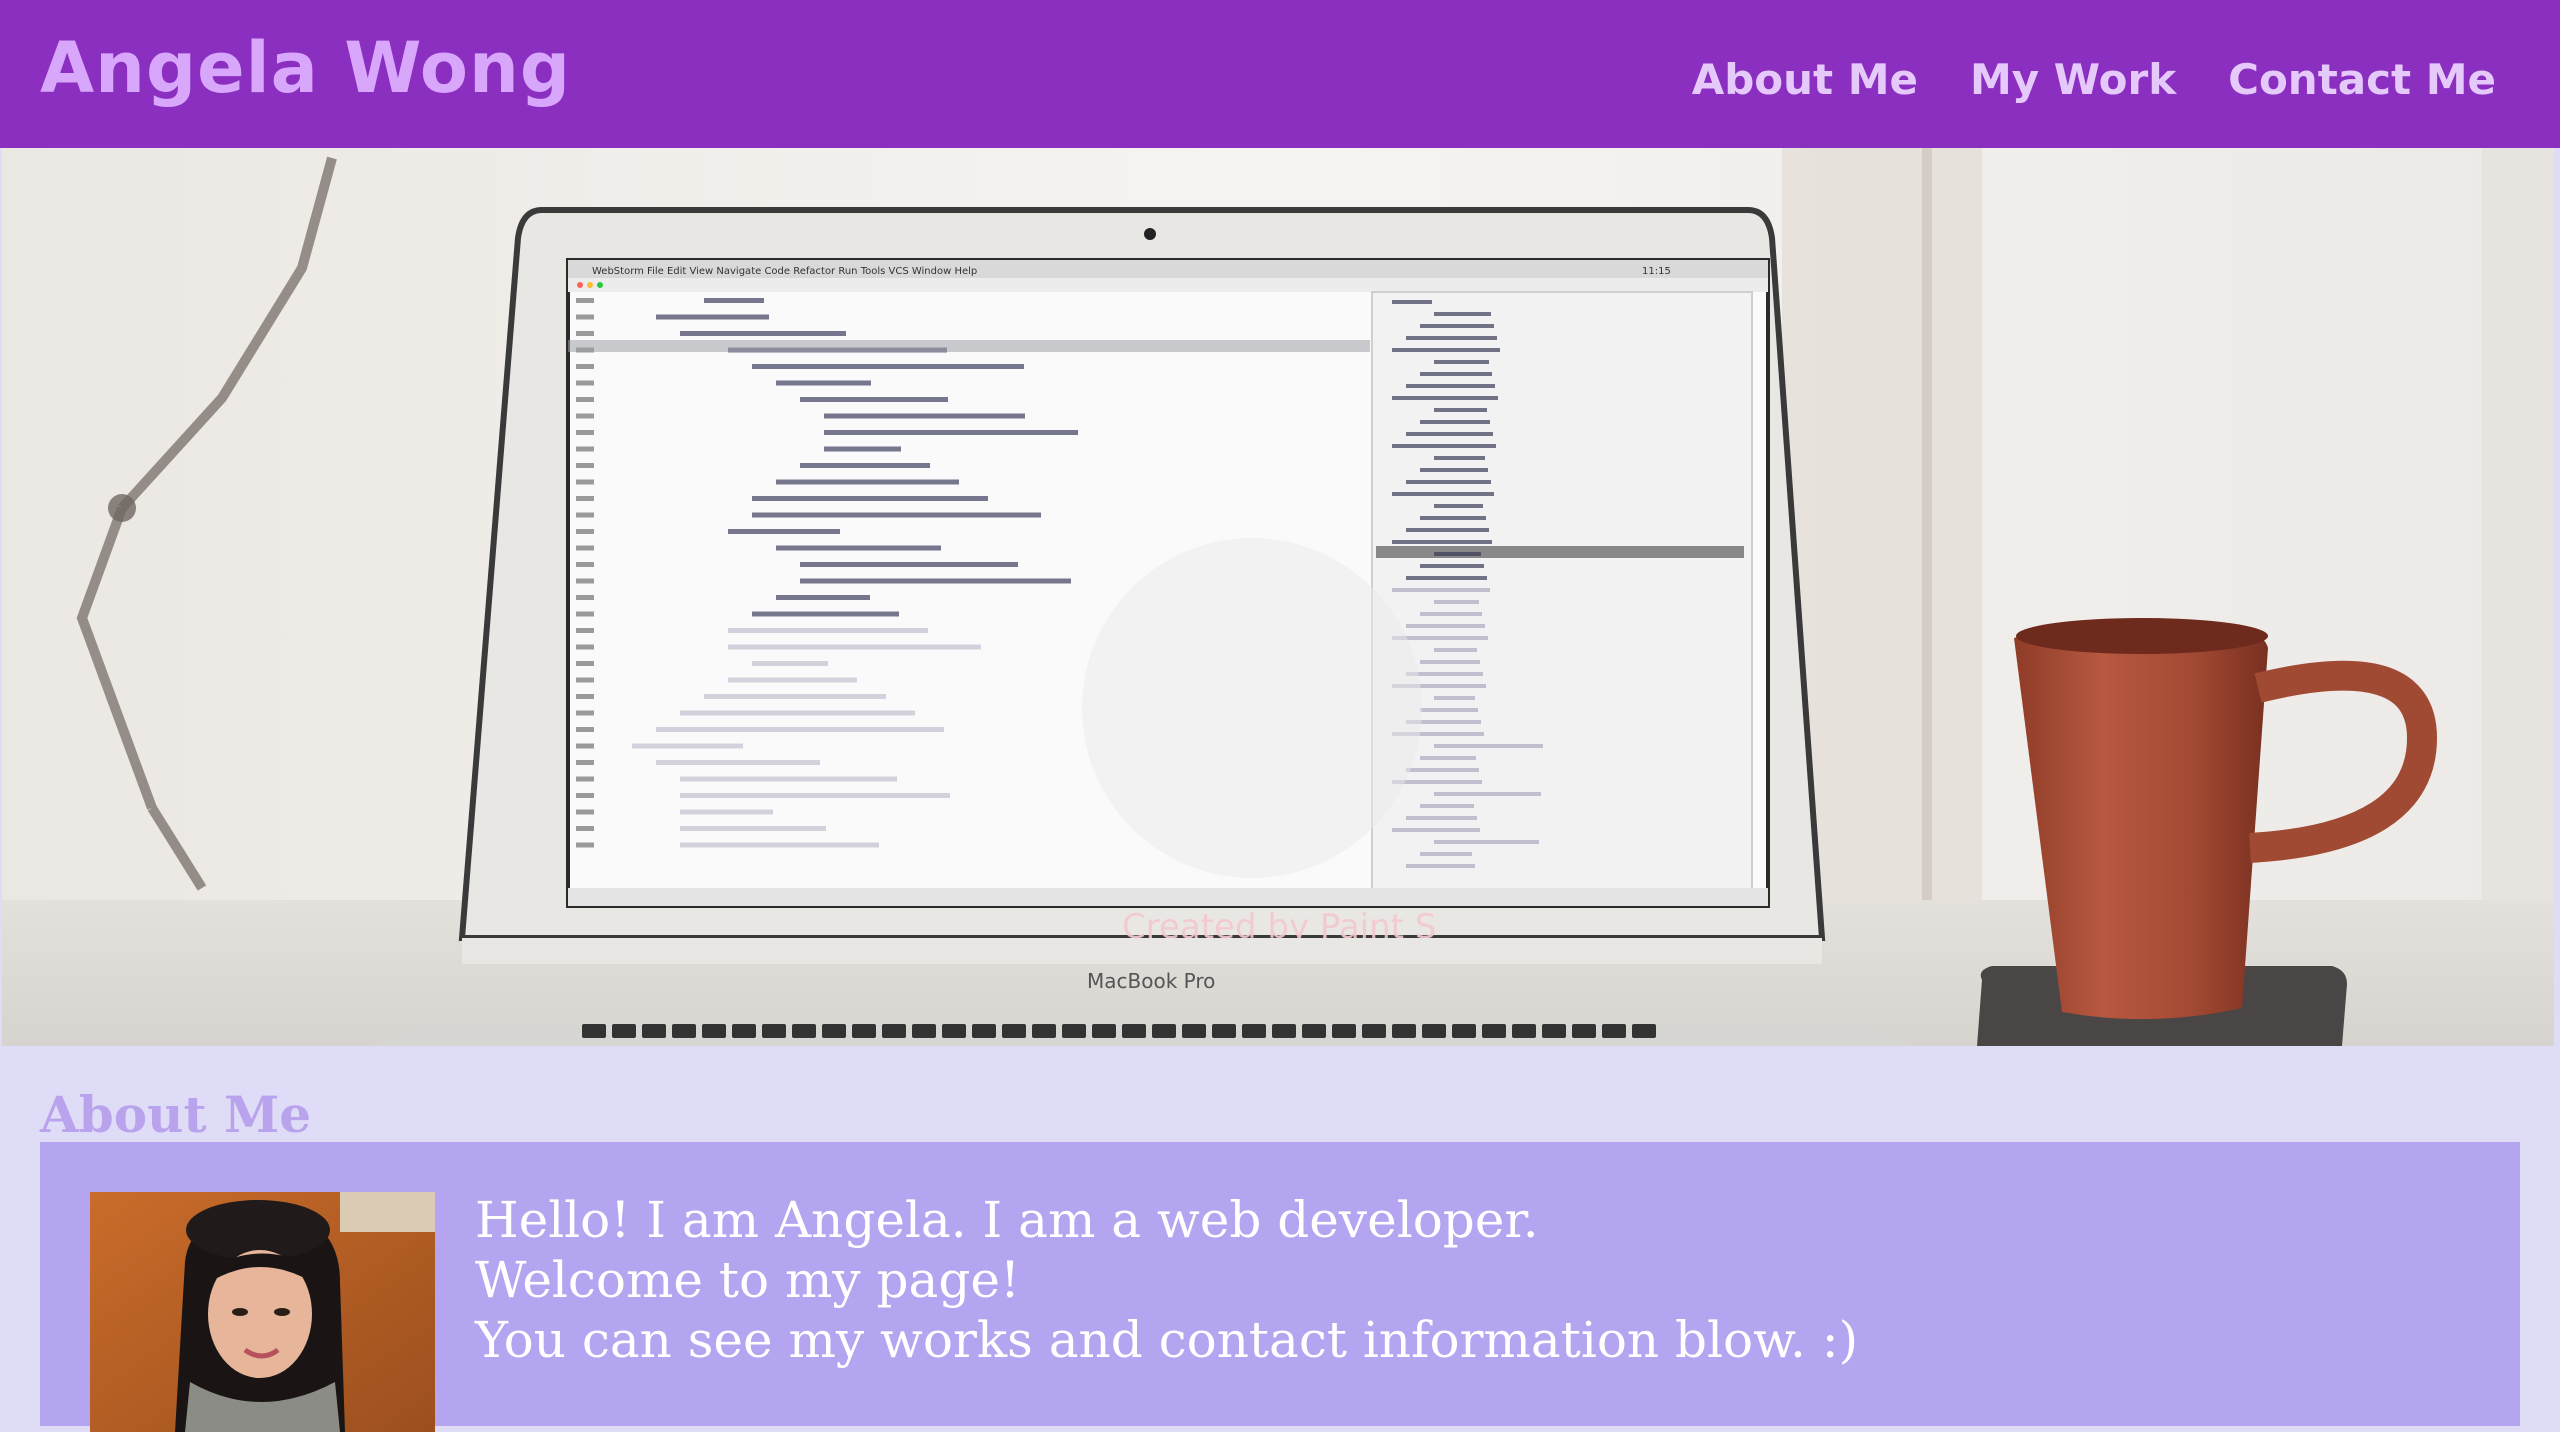 The height and width of the screenshot is (1432, 2560). Describe the element at coordinates (1805, 80) in the screenshot. I see `nav-link-about-me: About Me` at that location.